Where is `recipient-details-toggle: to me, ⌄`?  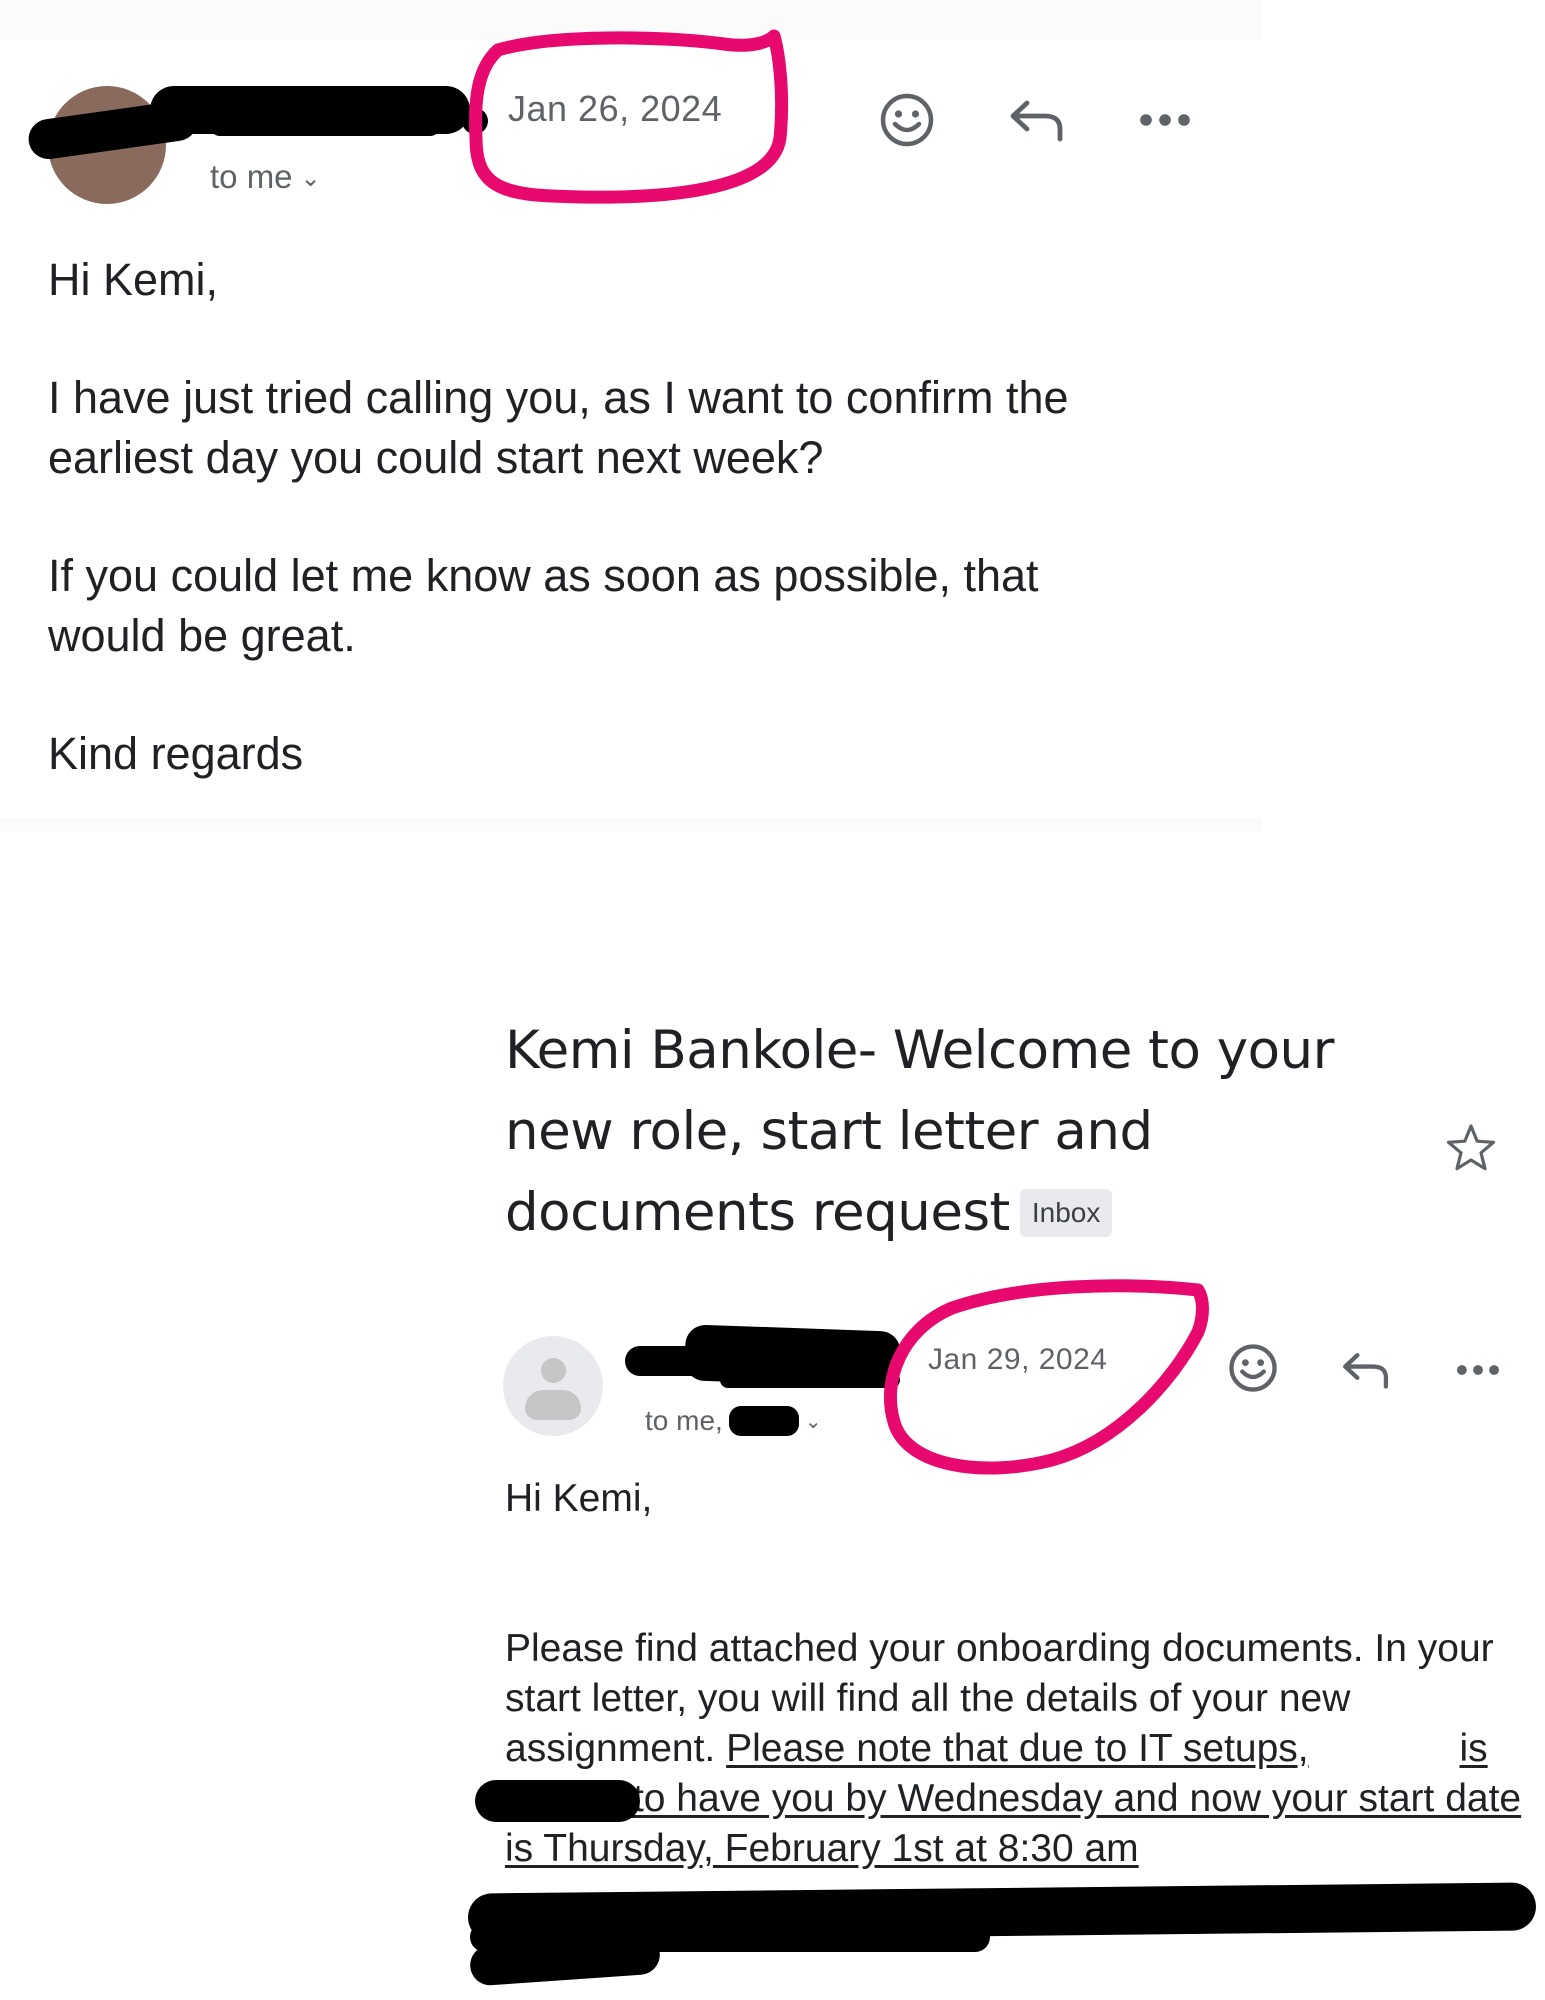 recipient-details-toggle: to me, ⌄ is located at coordinates (733, 1418).